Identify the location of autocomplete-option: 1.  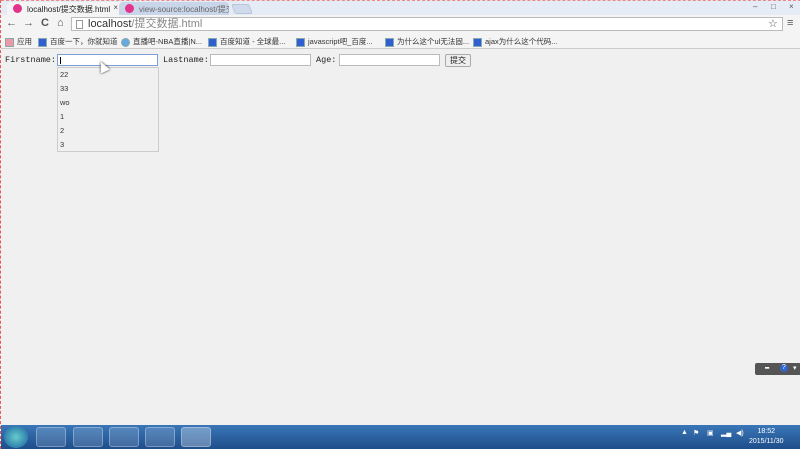
(108, 117).